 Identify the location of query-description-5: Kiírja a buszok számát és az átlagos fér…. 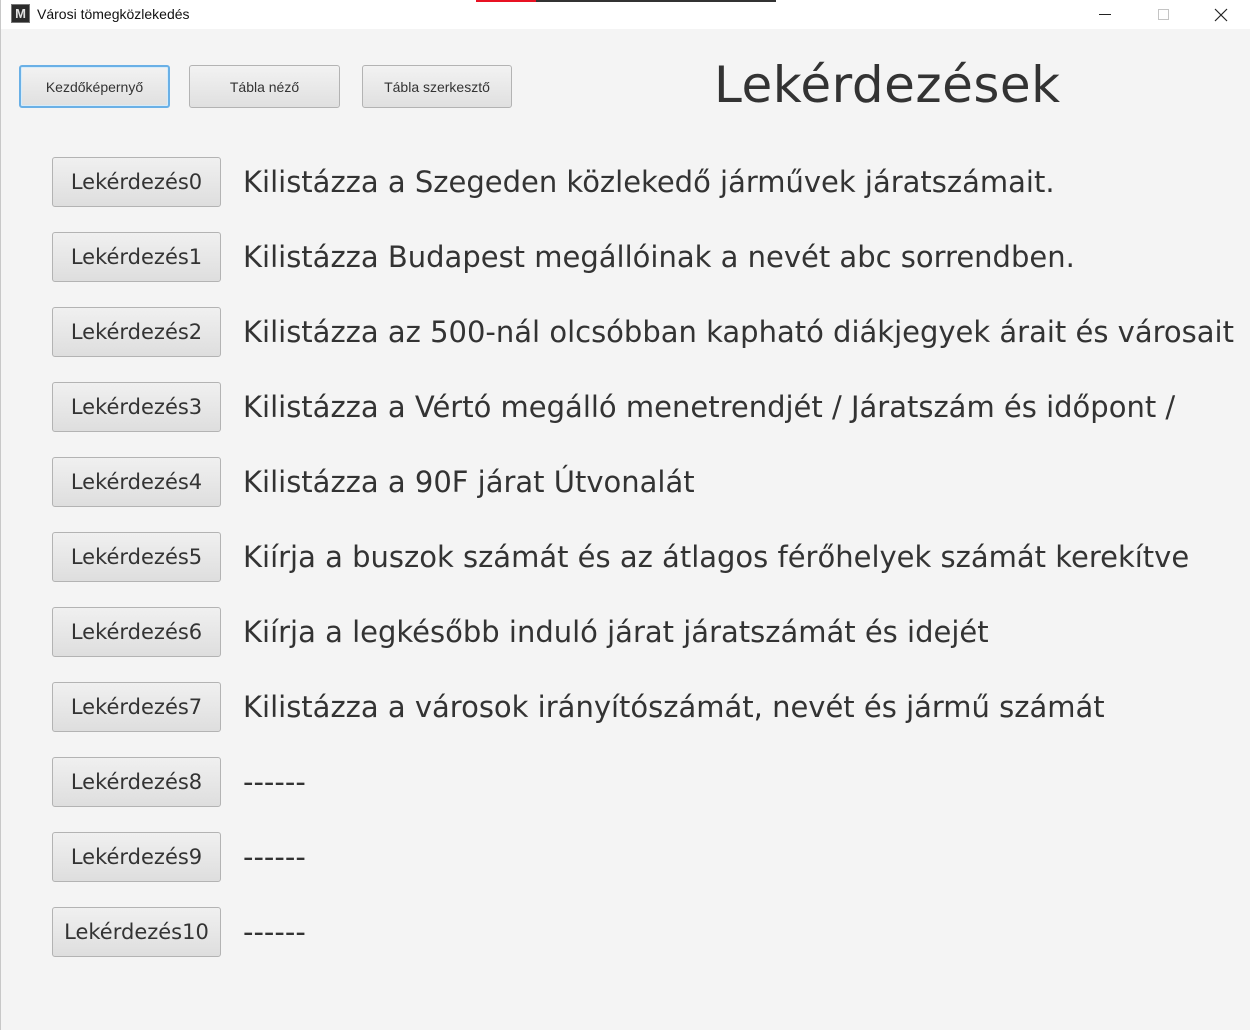
(716, 557).